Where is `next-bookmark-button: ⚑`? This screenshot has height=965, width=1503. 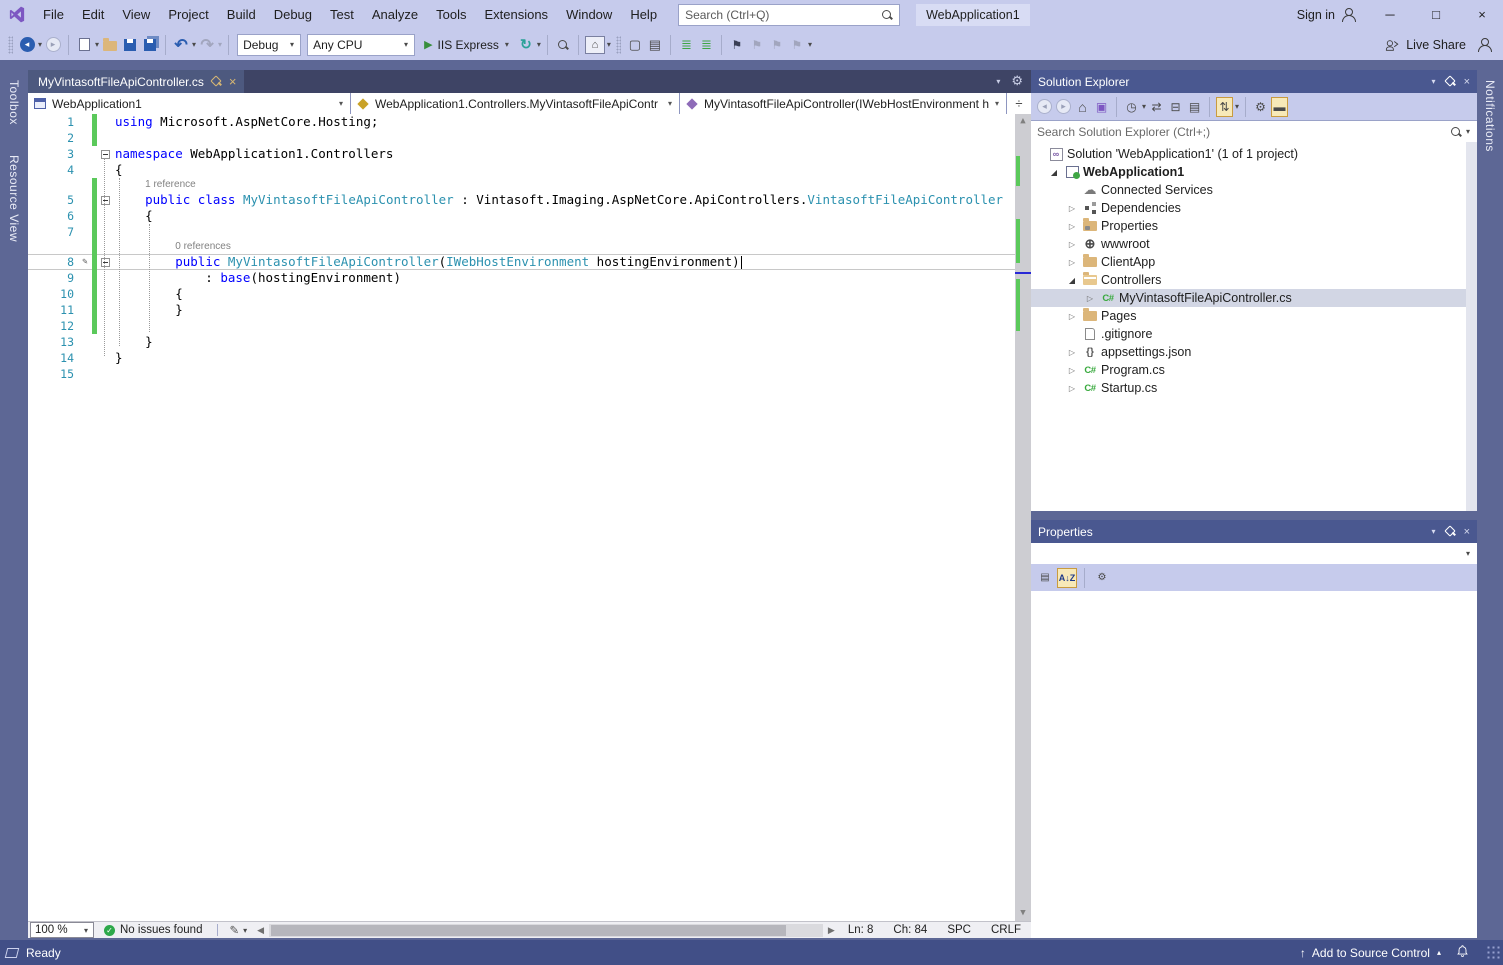 next-bookmark-button: ⚑ is located at coordinates (777, 45).